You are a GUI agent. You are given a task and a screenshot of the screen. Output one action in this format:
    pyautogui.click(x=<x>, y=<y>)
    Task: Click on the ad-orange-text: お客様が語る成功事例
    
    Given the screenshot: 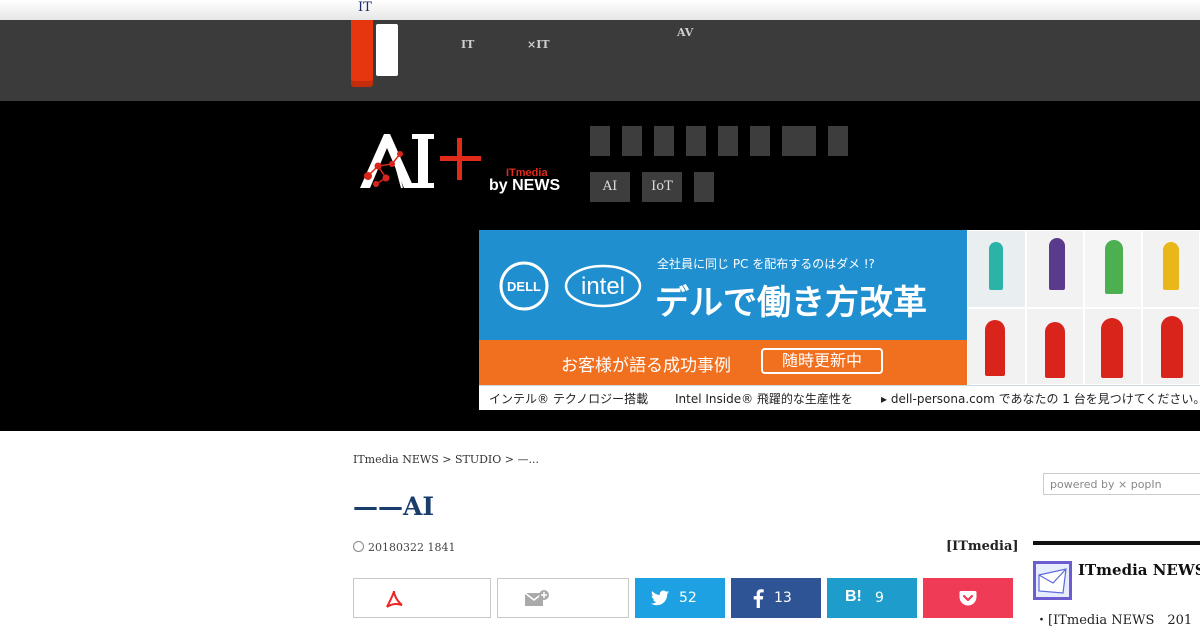 What is the action you would take?
    pyautogui.click(x=646, y=366)
    